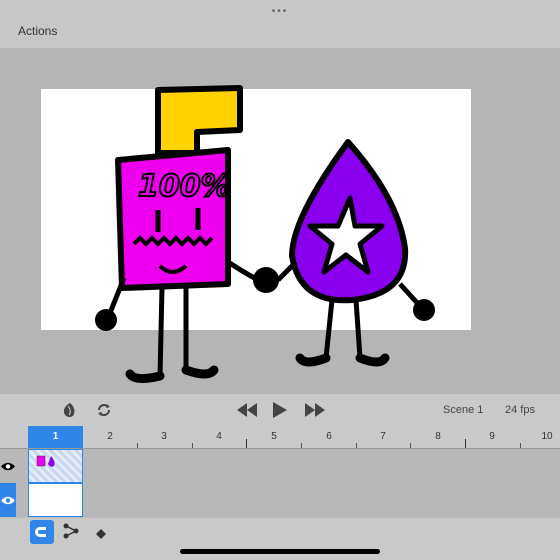 This screenshot has height=560, width=560. I want to click on play-icon, so click(280, 410).